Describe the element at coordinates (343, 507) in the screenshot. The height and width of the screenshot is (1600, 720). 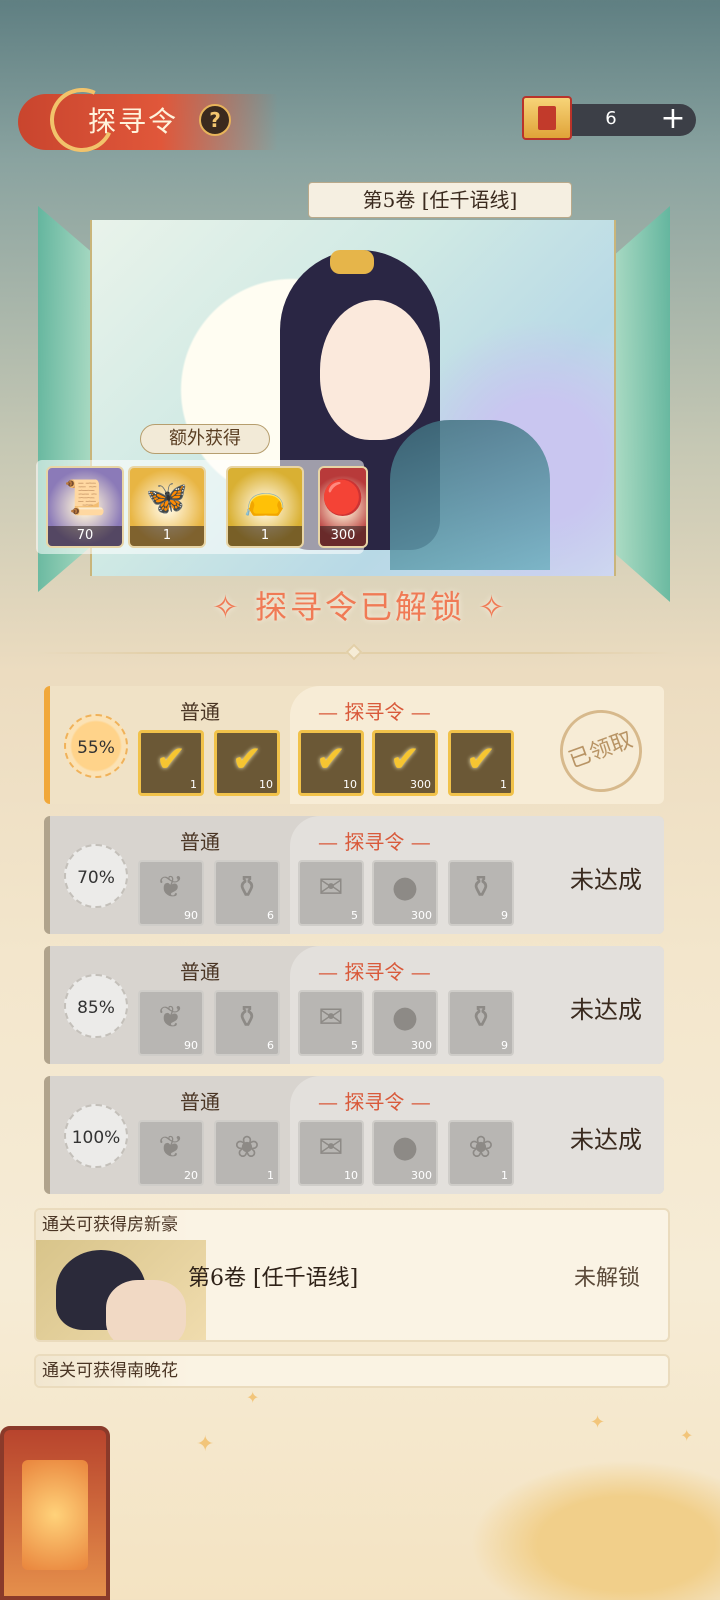
I see `extra-reward-item: 🔴 300` at that location.